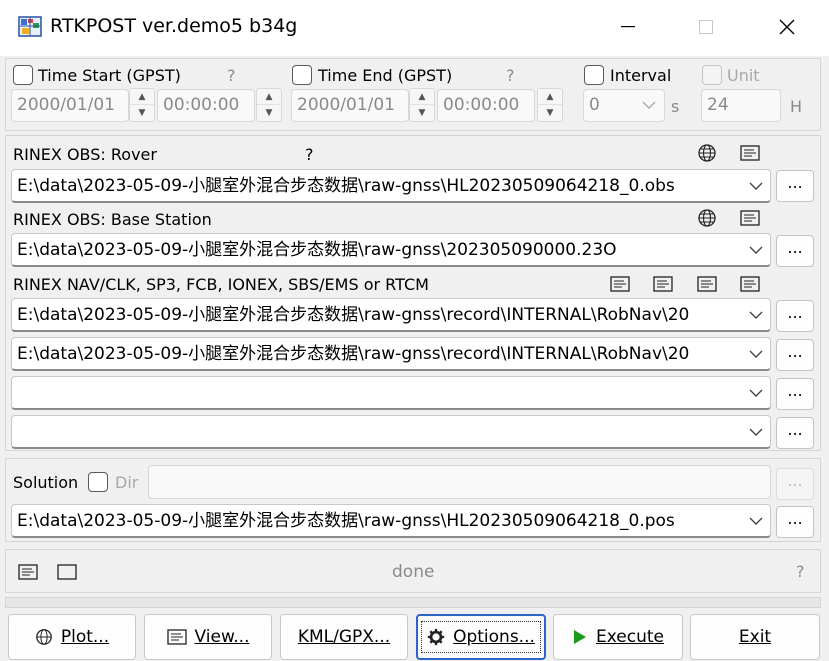 The image size is (829, 661). I want to click on execute-label: Execute, so click(630, 637).